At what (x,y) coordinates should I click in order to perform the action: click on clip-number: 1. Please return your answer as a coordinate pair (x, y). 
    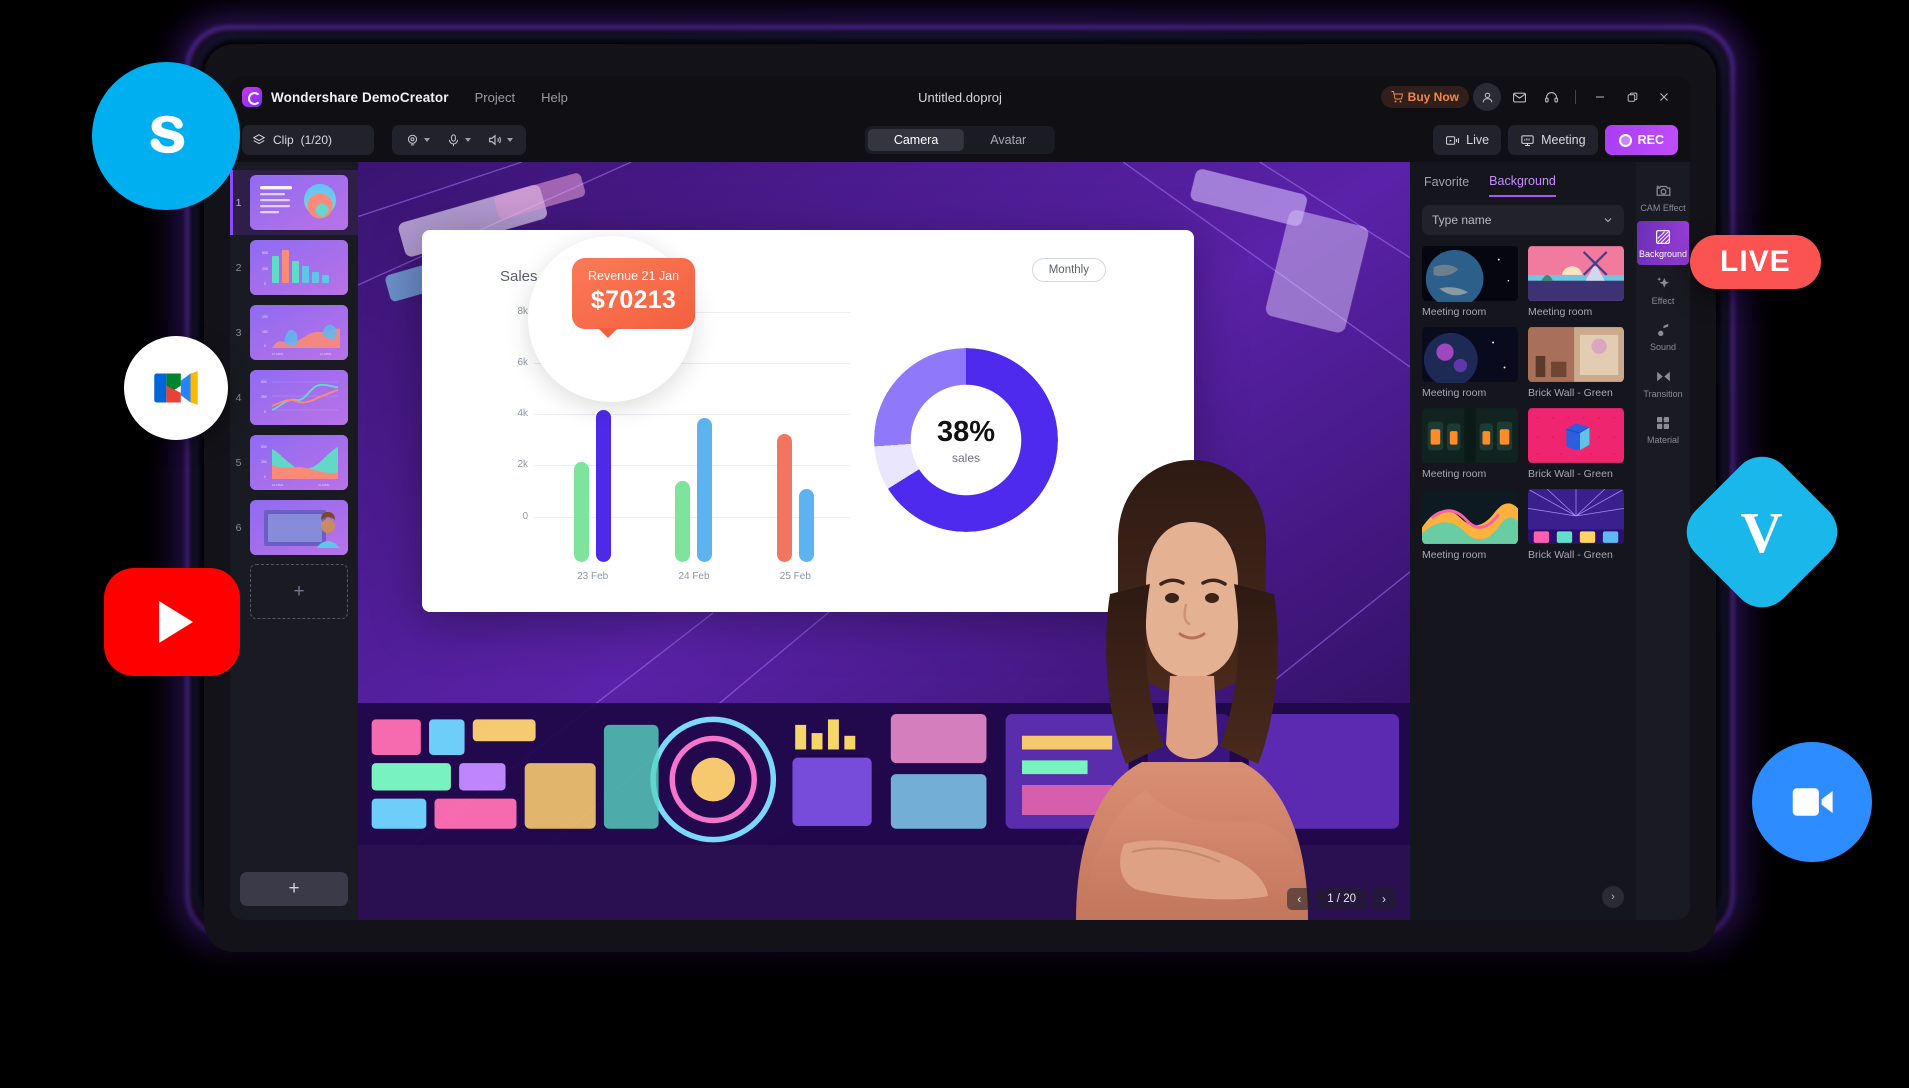
    Looking at the image, I should click on (238, 202).